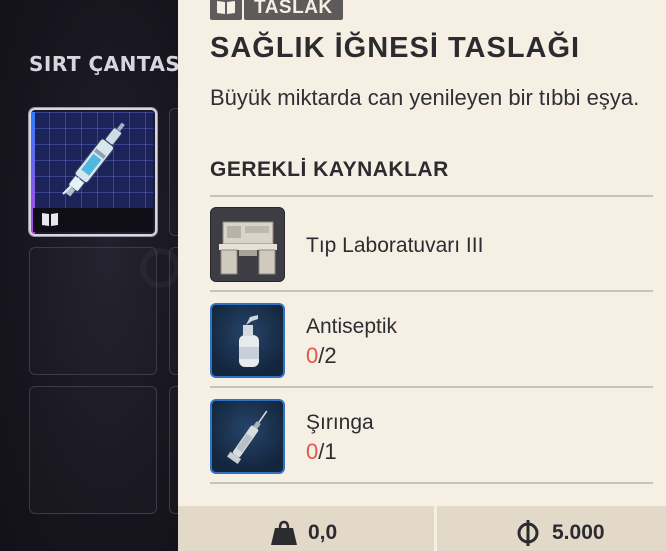 The height and width of the screenshot is (551, 666). I want to click on footer-divider, so click(435, 528).